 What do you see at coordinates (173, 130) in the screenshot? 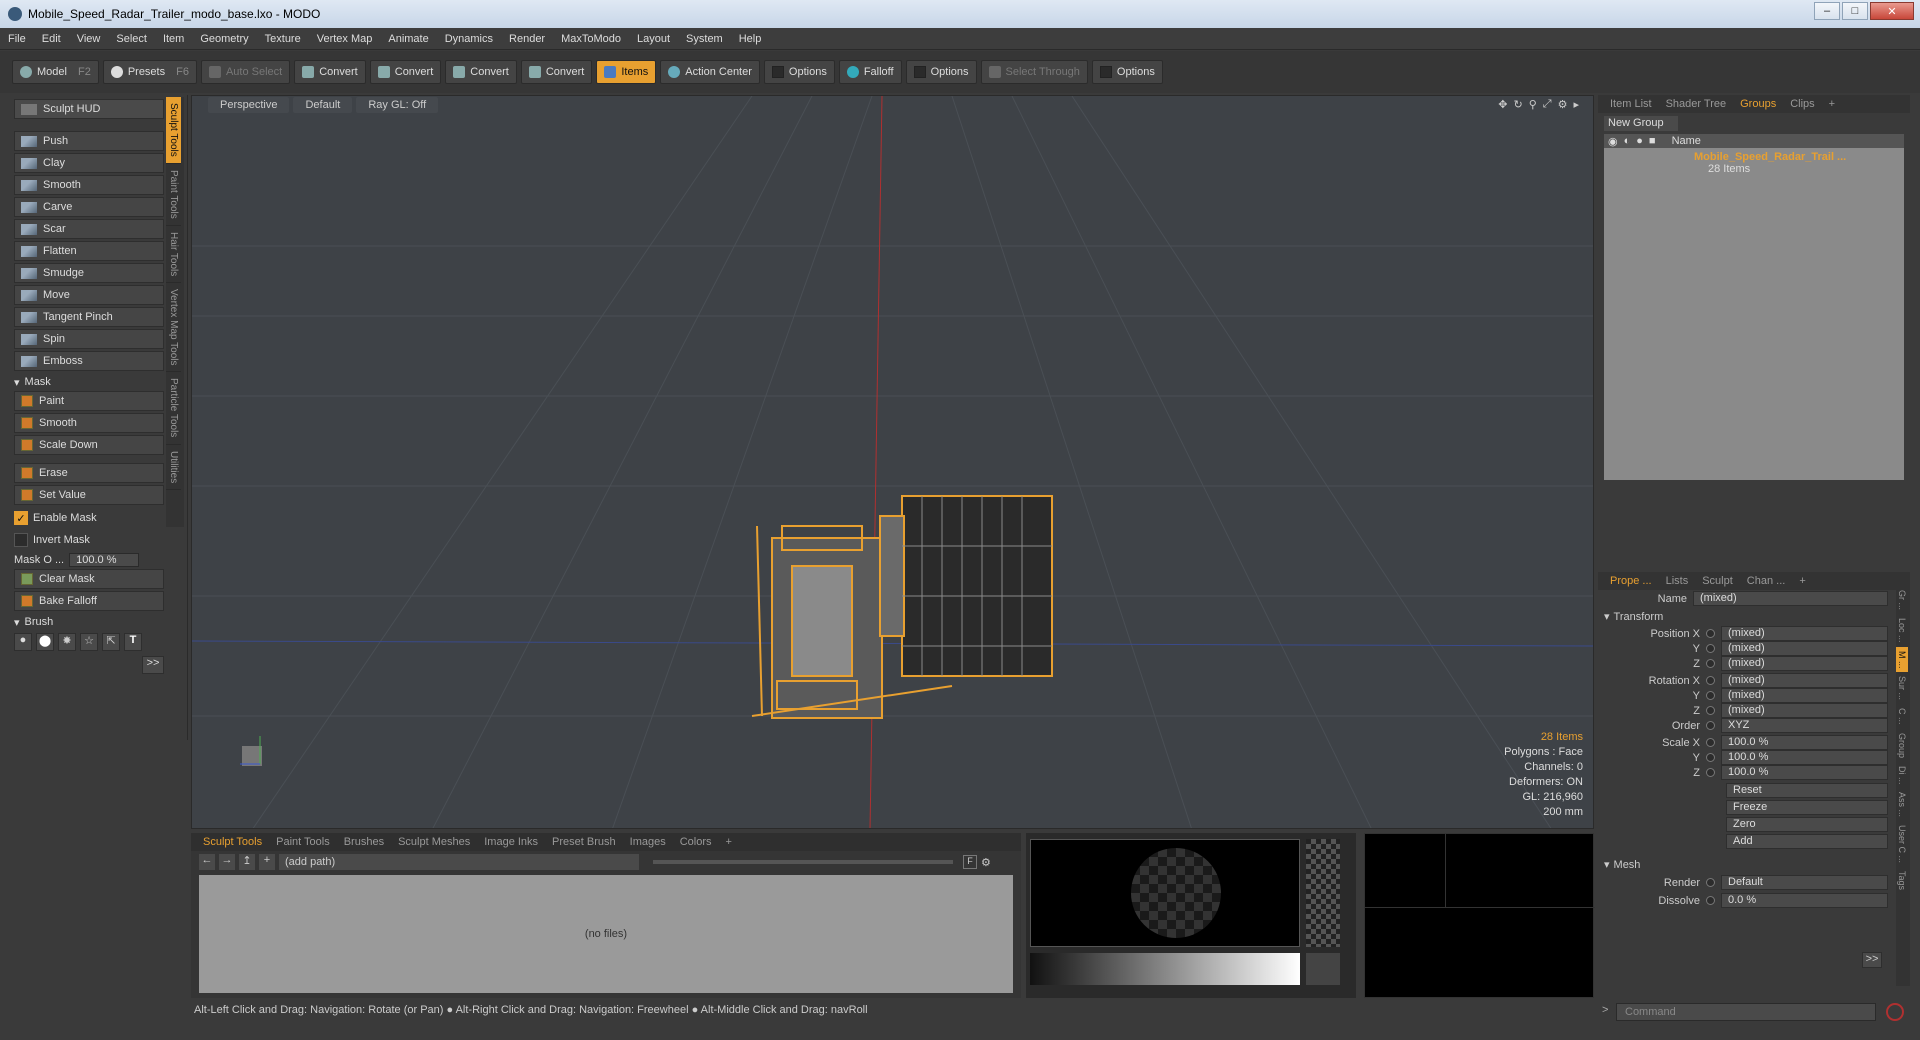
I see `tab-sculpt-tools: Sculpt Tools` at bounding box center [173, 130].